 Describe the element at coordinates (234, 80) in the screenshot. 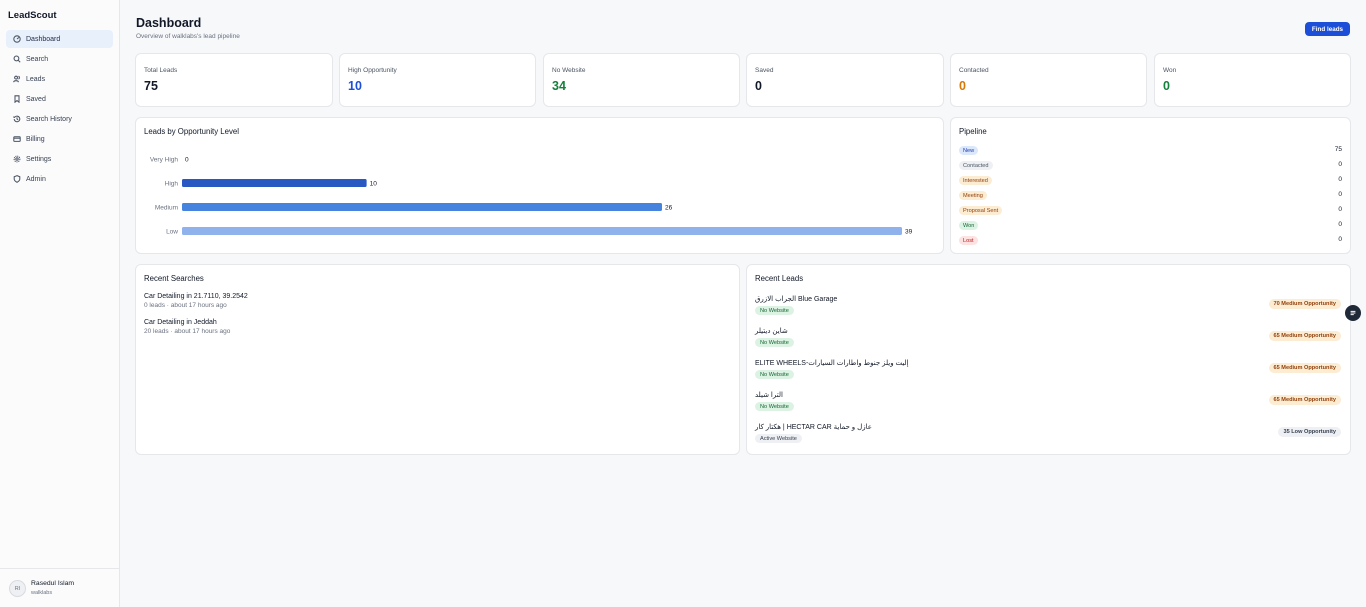

I see `stat-card-total-leads: Total Leads 75` at that location.